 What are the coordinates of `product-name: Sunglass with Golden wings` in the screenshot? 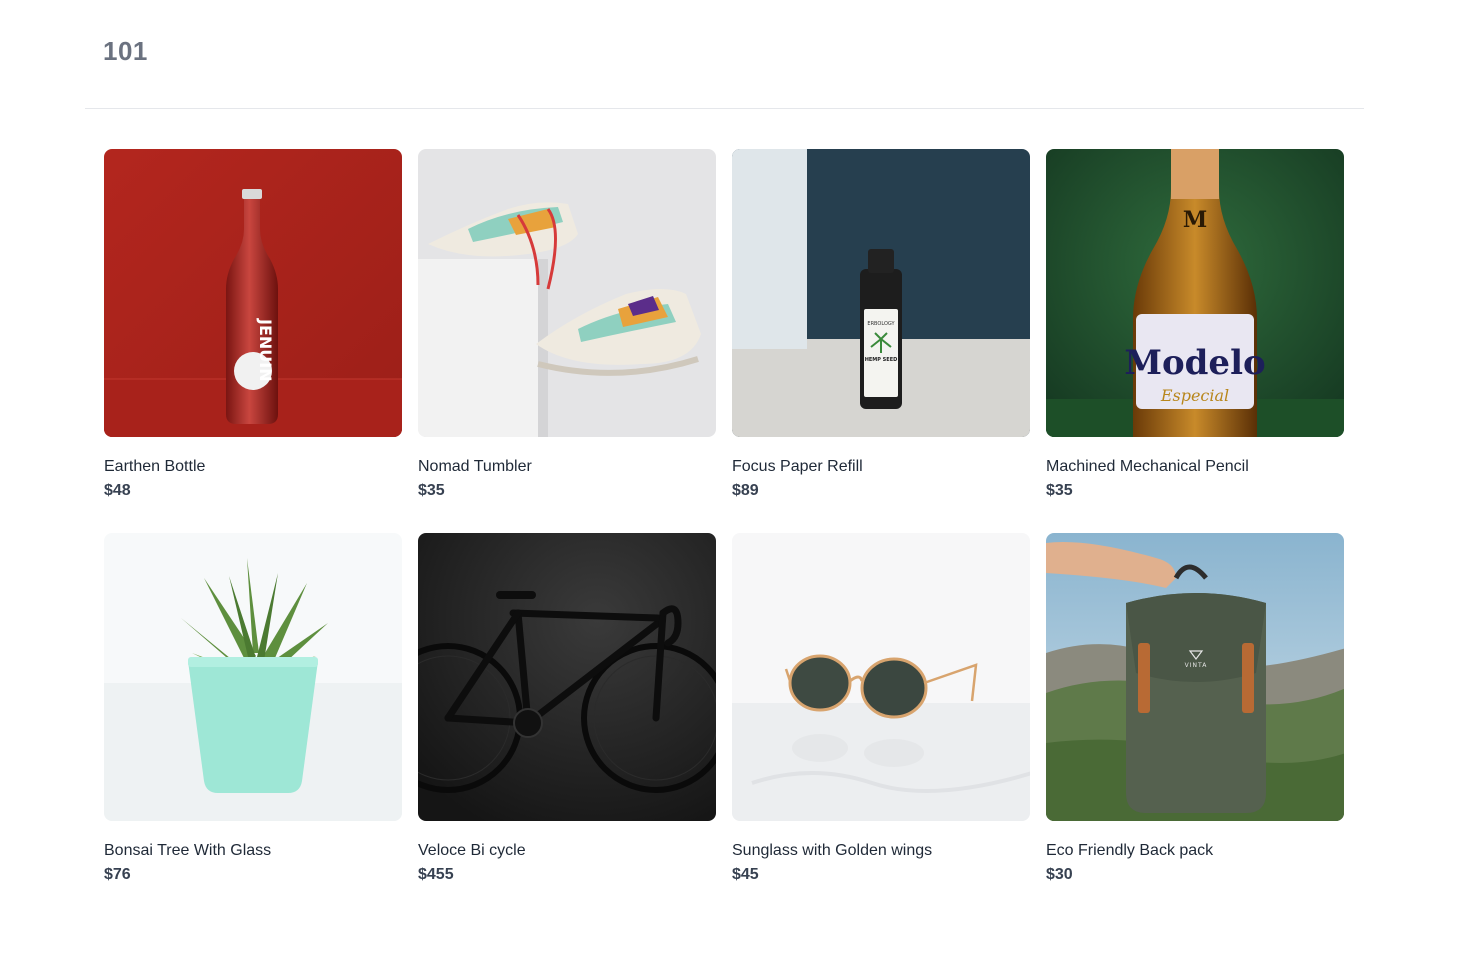 It's located at (881, 851).